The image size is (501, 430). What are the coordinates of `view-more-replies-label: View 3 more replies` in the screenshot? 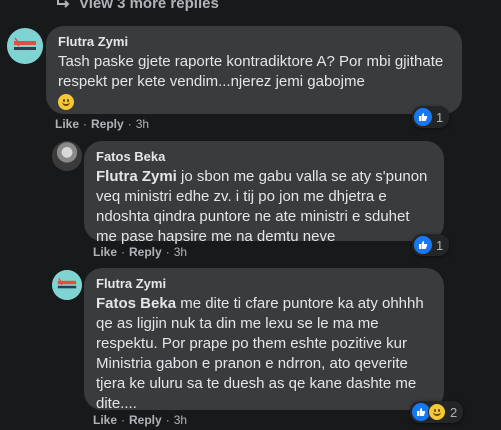 It's located at (149, 6).